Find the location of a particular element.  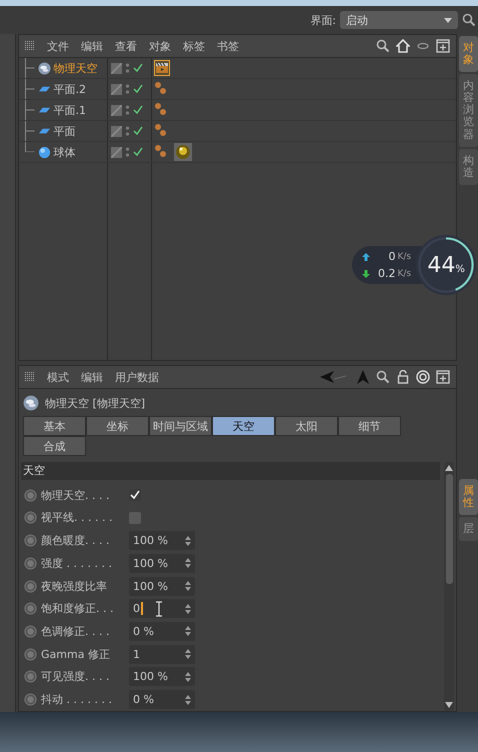

side-tab: 层 is located at coordinates (468, 529).